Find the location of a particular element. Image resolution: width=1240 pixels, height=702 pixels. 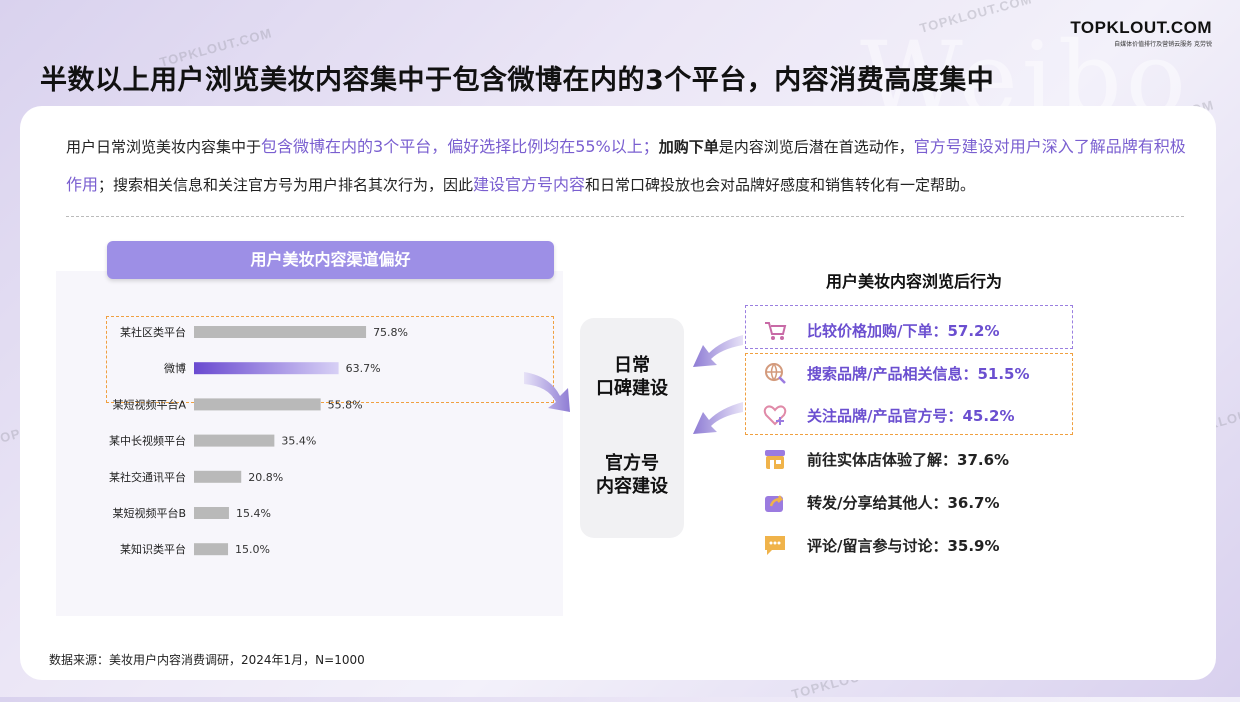

value-label: 55.8% is located at coordinates (345, 404).